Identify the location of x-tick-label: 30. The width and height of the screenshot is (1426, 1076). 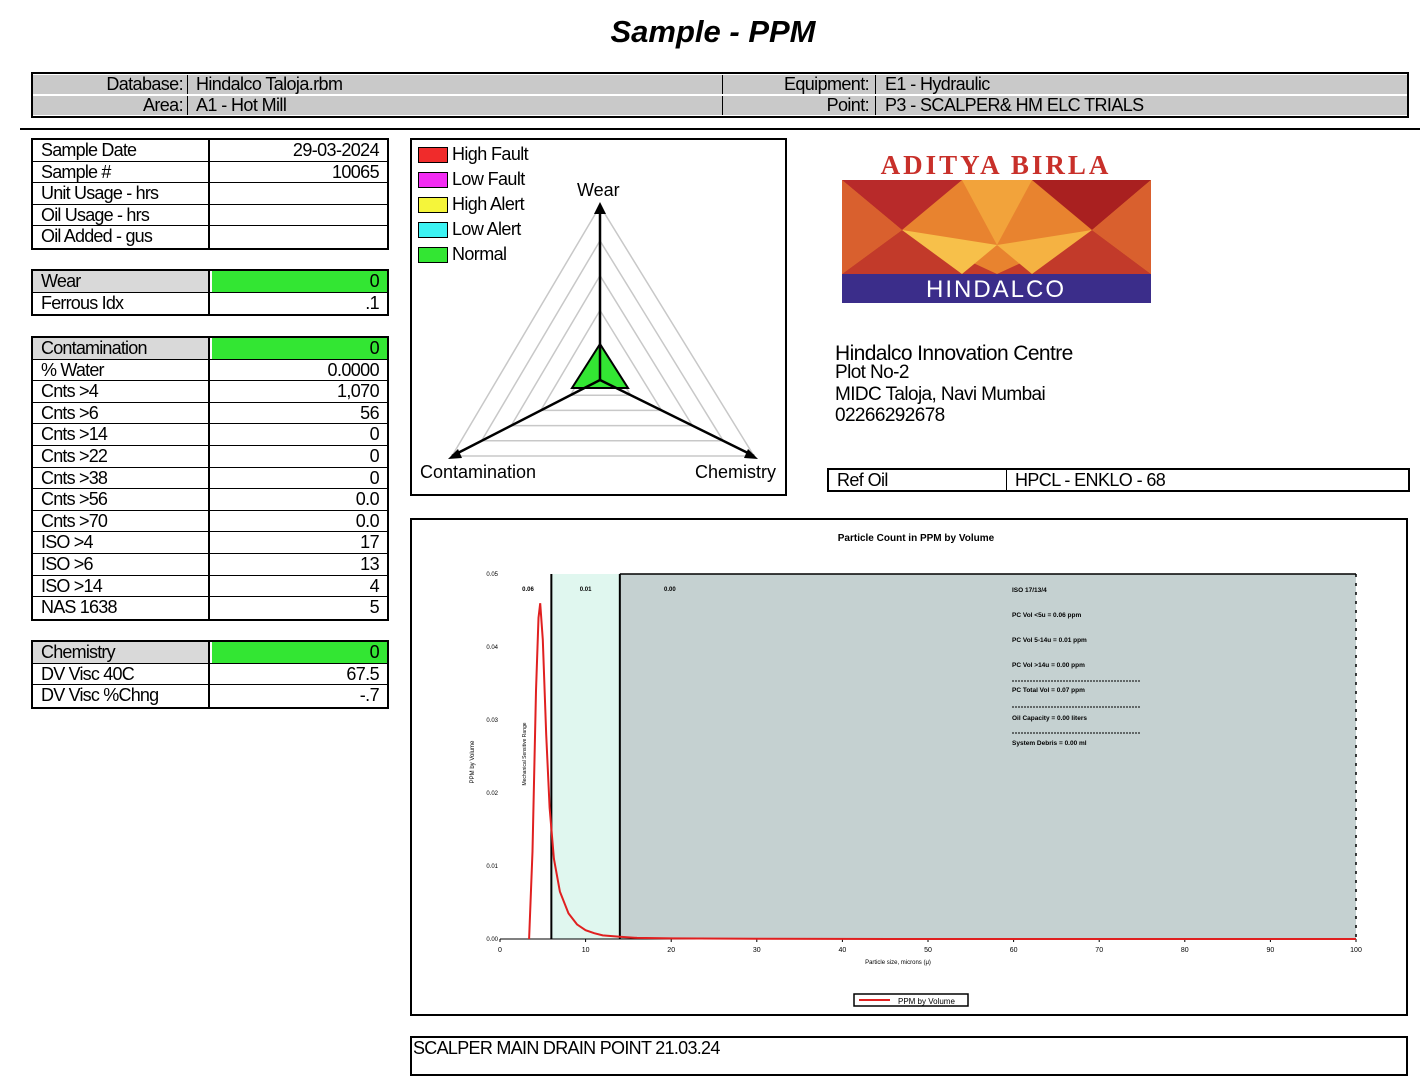
(757, 950).